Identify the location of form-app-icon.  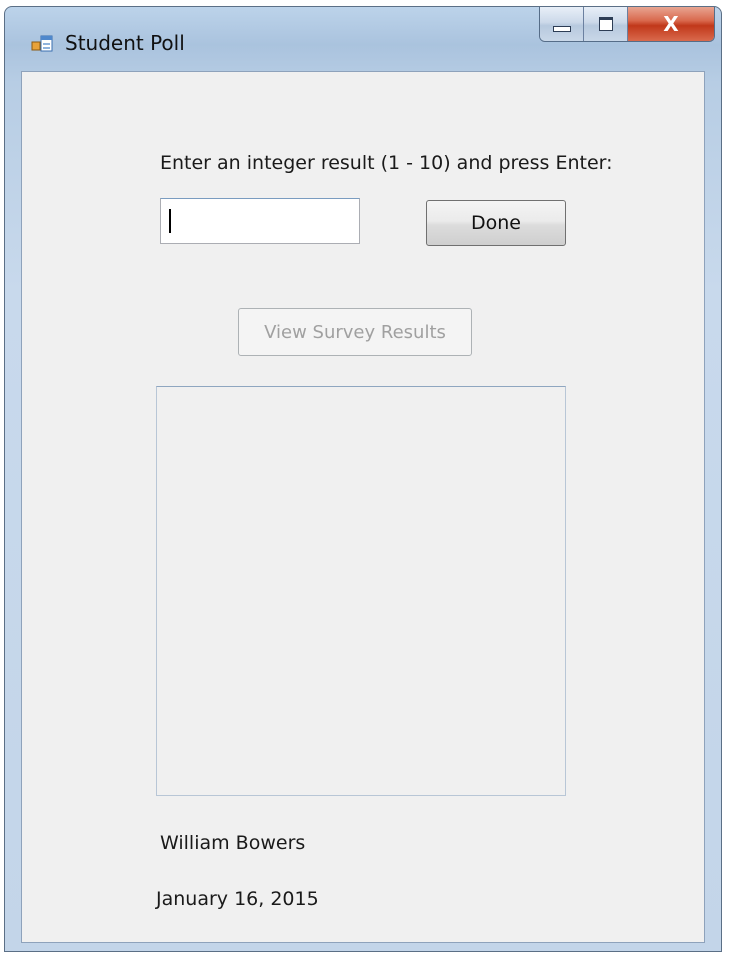
(42, 43).